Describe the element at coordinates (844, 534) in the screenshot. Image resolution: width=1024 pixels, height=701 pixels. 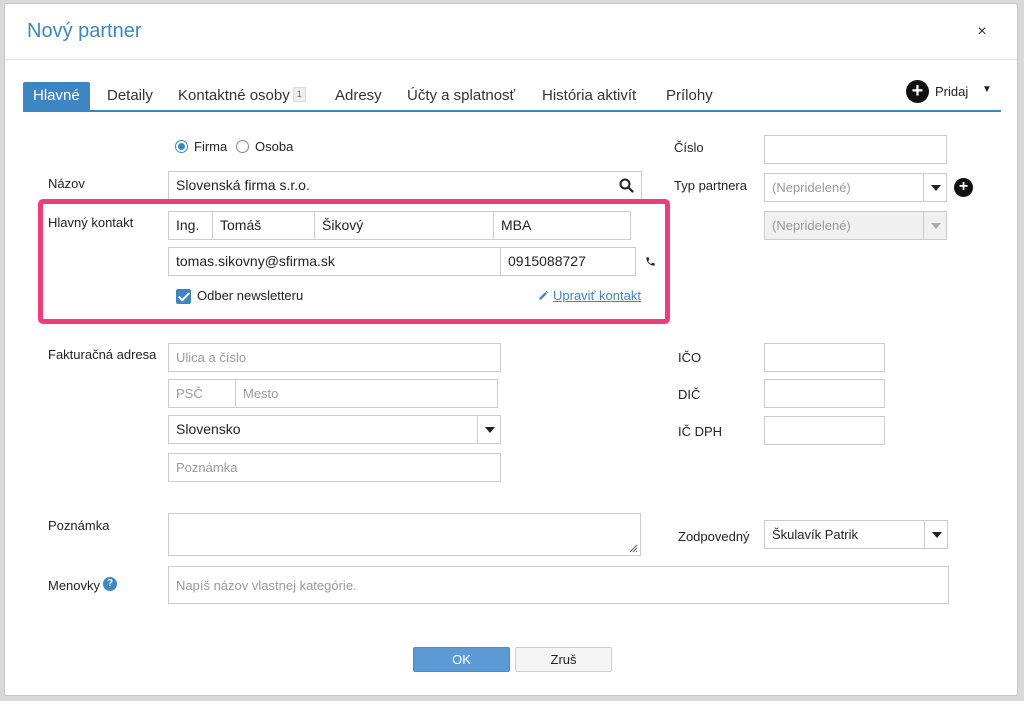
I see `responsible-select: Škulavík Patrik` at that location.